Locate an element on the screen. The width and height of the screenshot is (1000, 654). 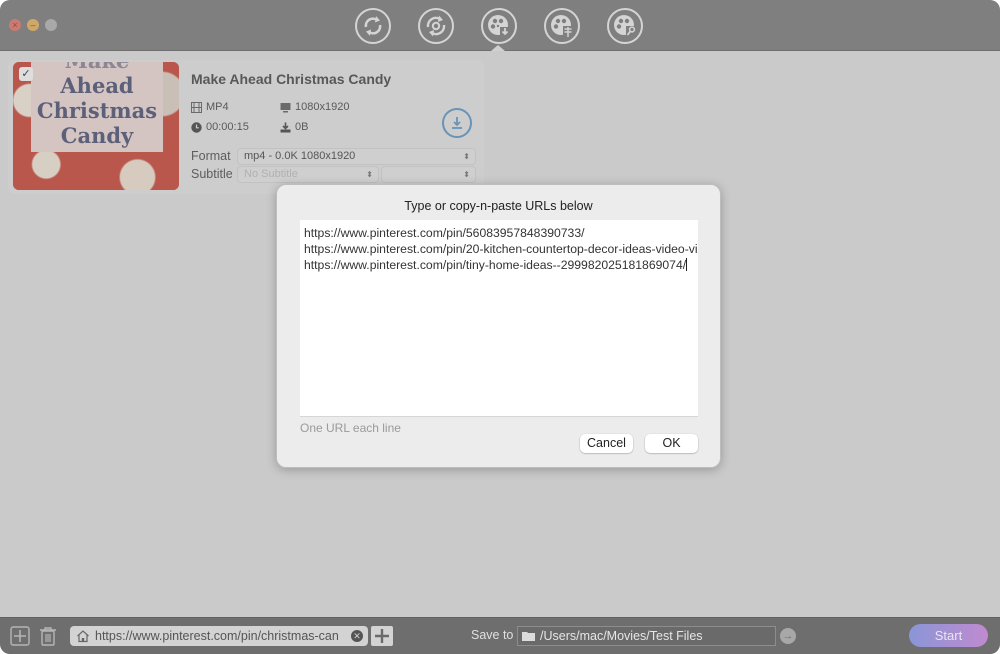
home-icon is located at coordinates (83, 636).